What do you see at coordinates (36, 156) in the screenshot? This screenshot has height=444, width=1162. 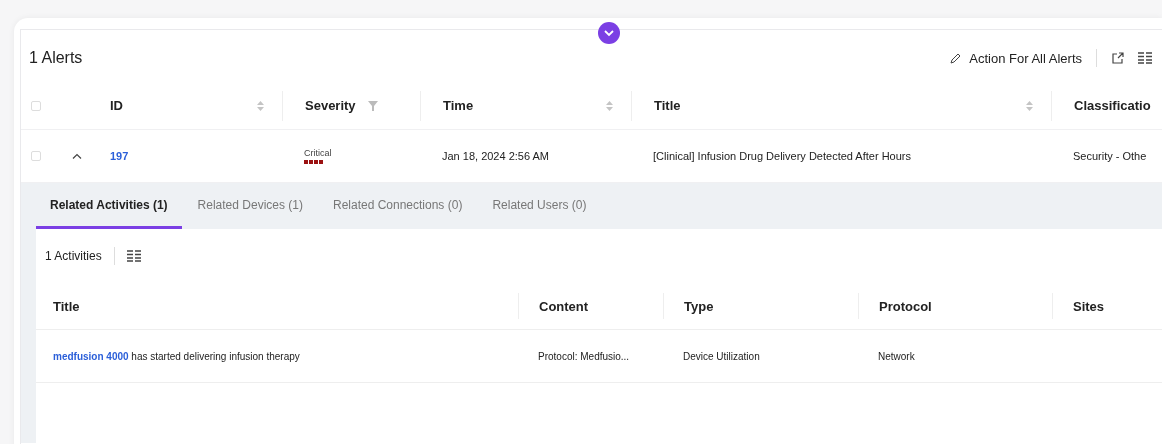 I see `row-checkbox` at bounding box center [36, 156].